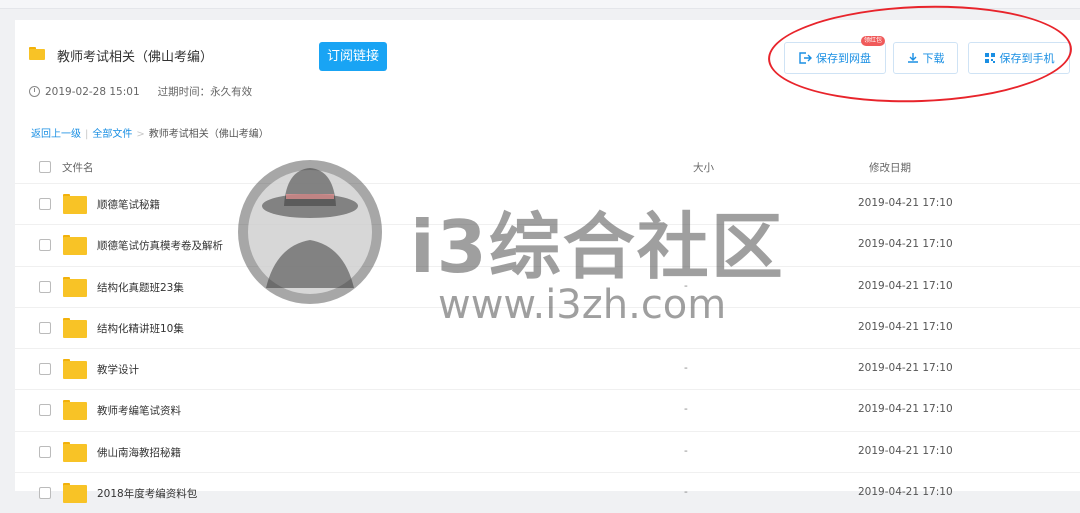 This screenshot has height=513, width=1080. Describe the element at coordinates (140, 287) in the screenshot. I see `file-name: 结构化真题班23集` at that location.